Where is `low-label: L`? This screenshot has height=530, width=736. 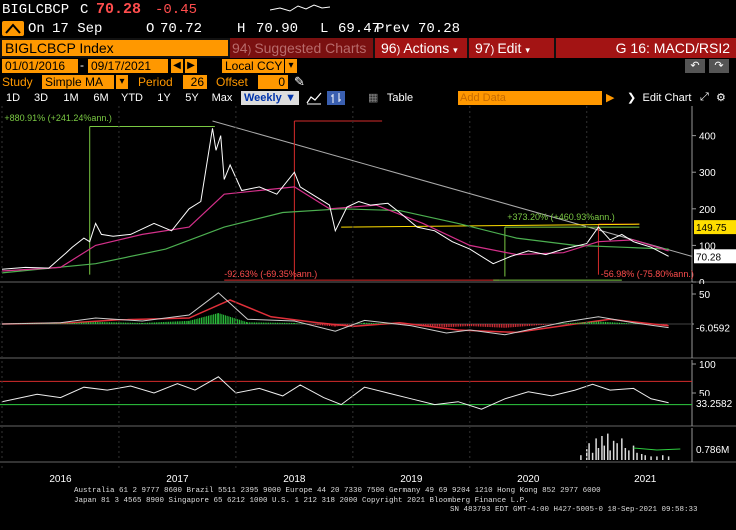 low-label: L is located at coordinates (324, 29).